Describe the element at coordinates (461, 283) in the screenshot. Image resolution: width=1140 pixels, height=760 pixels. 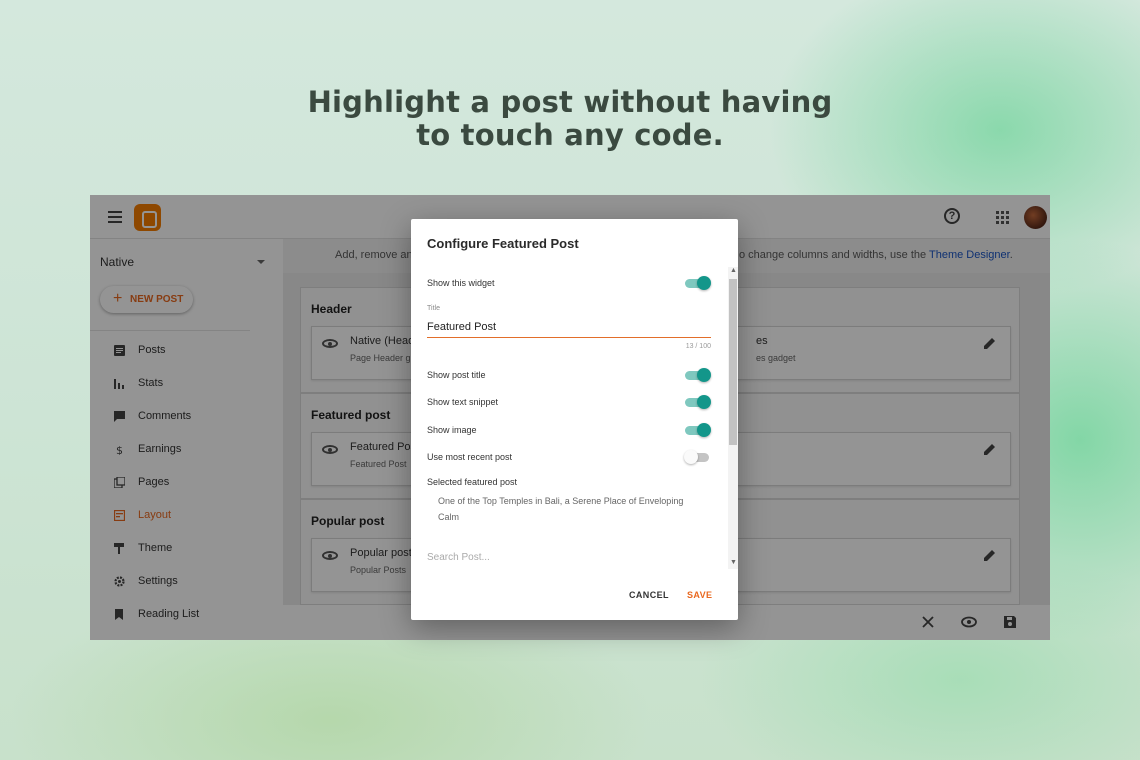
I see `show-widget-label: Show this widget` at that location.